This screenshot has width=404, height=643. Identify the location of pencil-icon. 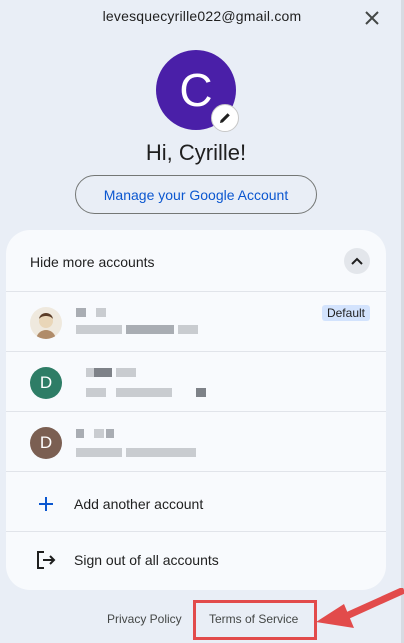
(225, 118).